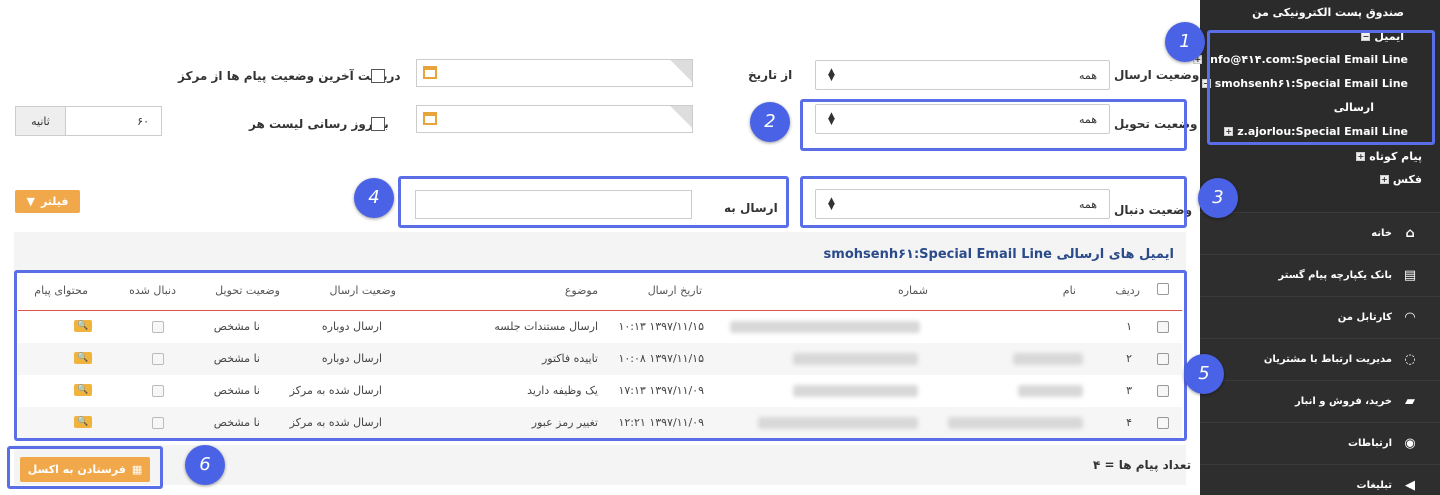 This screenshot has height=495, width=1440. Describe the element at coordinates (378, 124) in the screenshot. I see `refresh-checkbox` at that location.